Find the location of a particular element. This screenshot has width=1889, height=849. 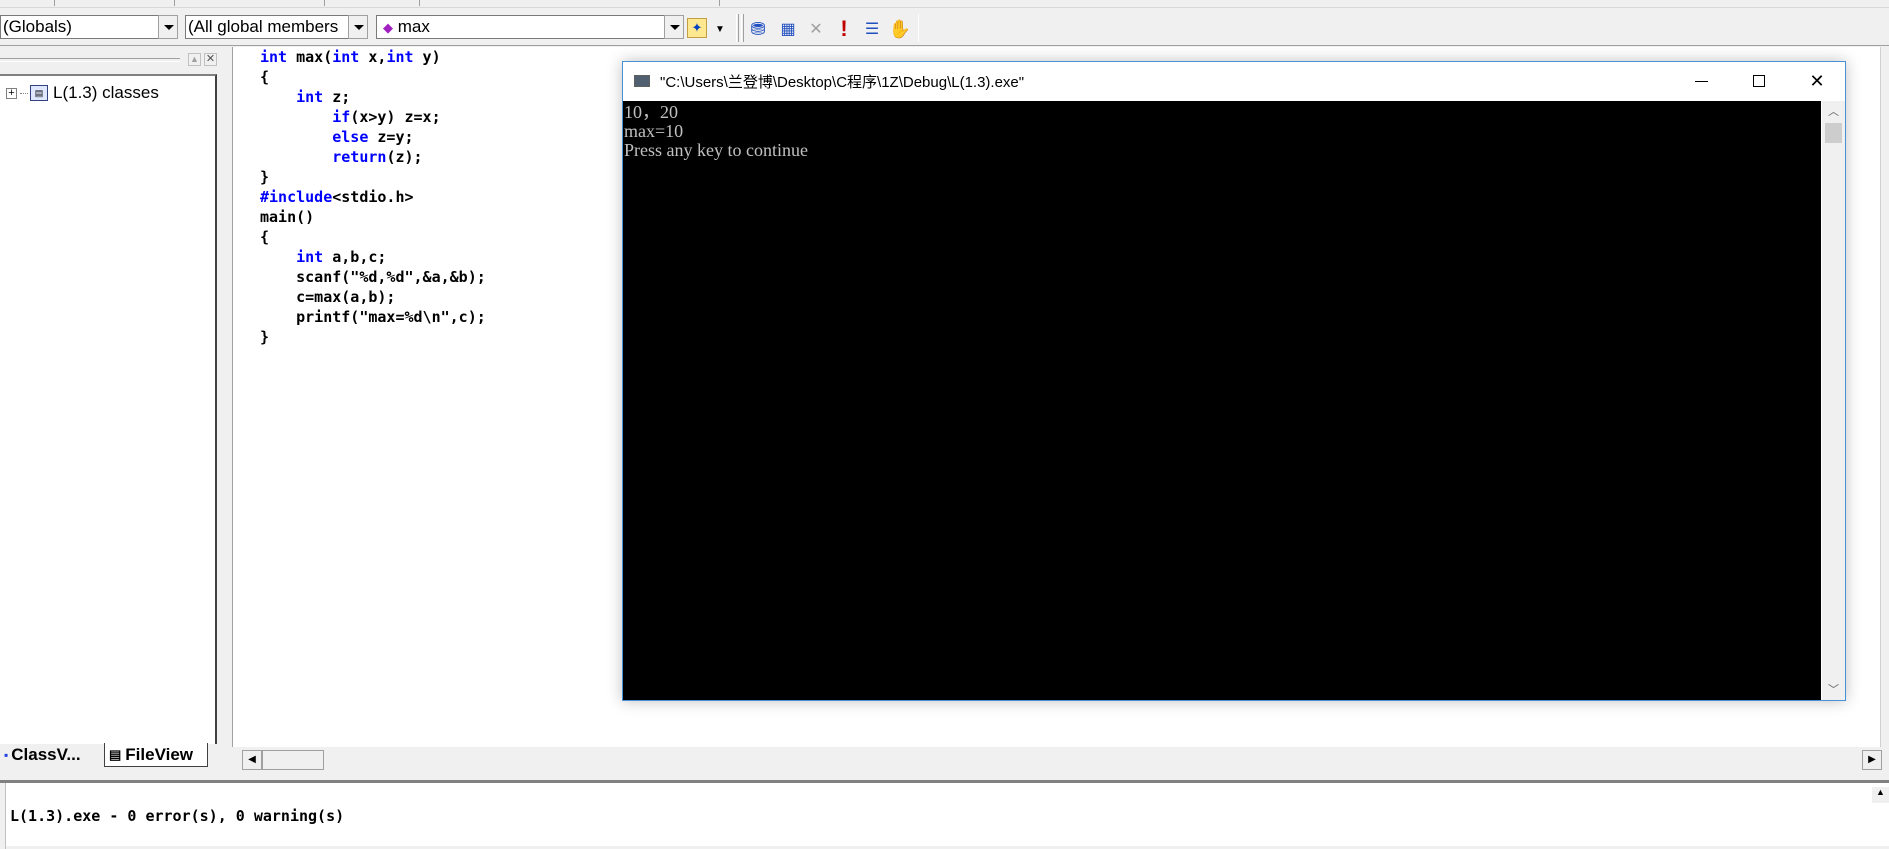

classview-icon: ▪ is located at coordinates (6, 755).